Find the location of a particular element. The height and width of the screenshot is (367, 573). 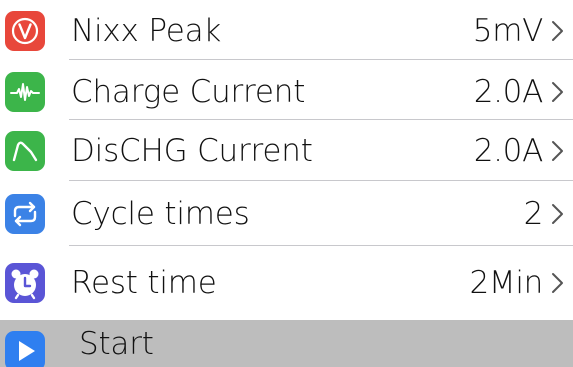

start-label: Start is located at coordinates (116, 343).